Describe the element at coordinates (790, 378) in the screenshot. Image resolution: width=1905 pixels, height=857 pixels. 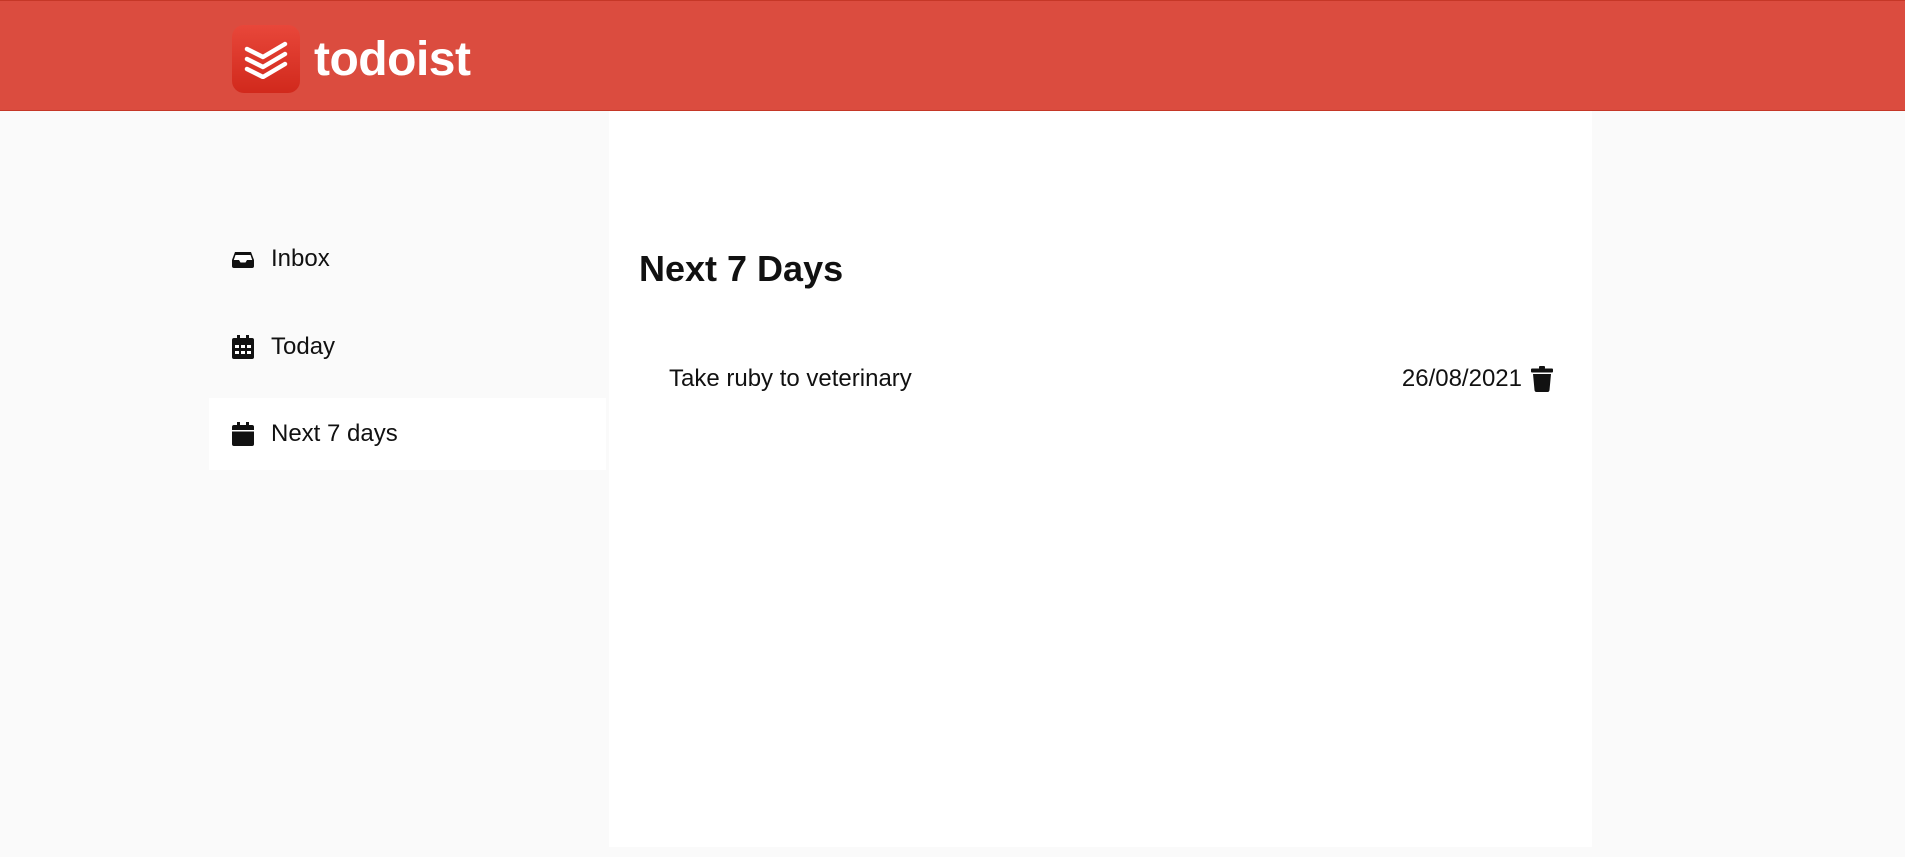
I see `task-name: Take ruby to veterinary` at that location.